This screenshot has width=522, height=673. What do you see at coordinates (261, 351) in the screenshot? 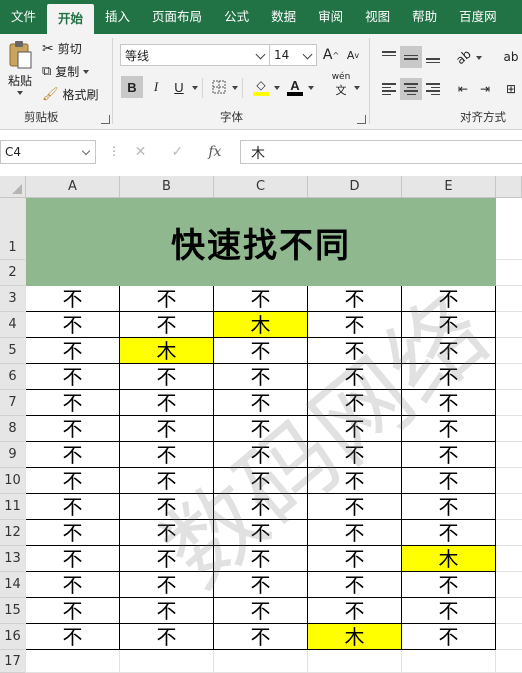
I see `cell-c5: 不` at bounding box center [261, 351].